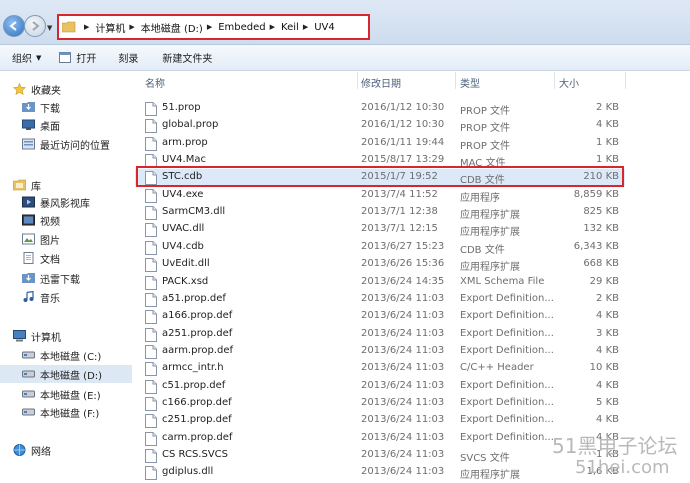 Image resolution: width=690 pixels, height=483 pixels. What do you see at coordinates (213, 27) in the screenshot?
I see `address-bar: ▶ 计算机 ▶ 本地磁盘 (D:) ▶ Embeded ▶ Keil ▶ UV4` at bounding box center [213, 27].